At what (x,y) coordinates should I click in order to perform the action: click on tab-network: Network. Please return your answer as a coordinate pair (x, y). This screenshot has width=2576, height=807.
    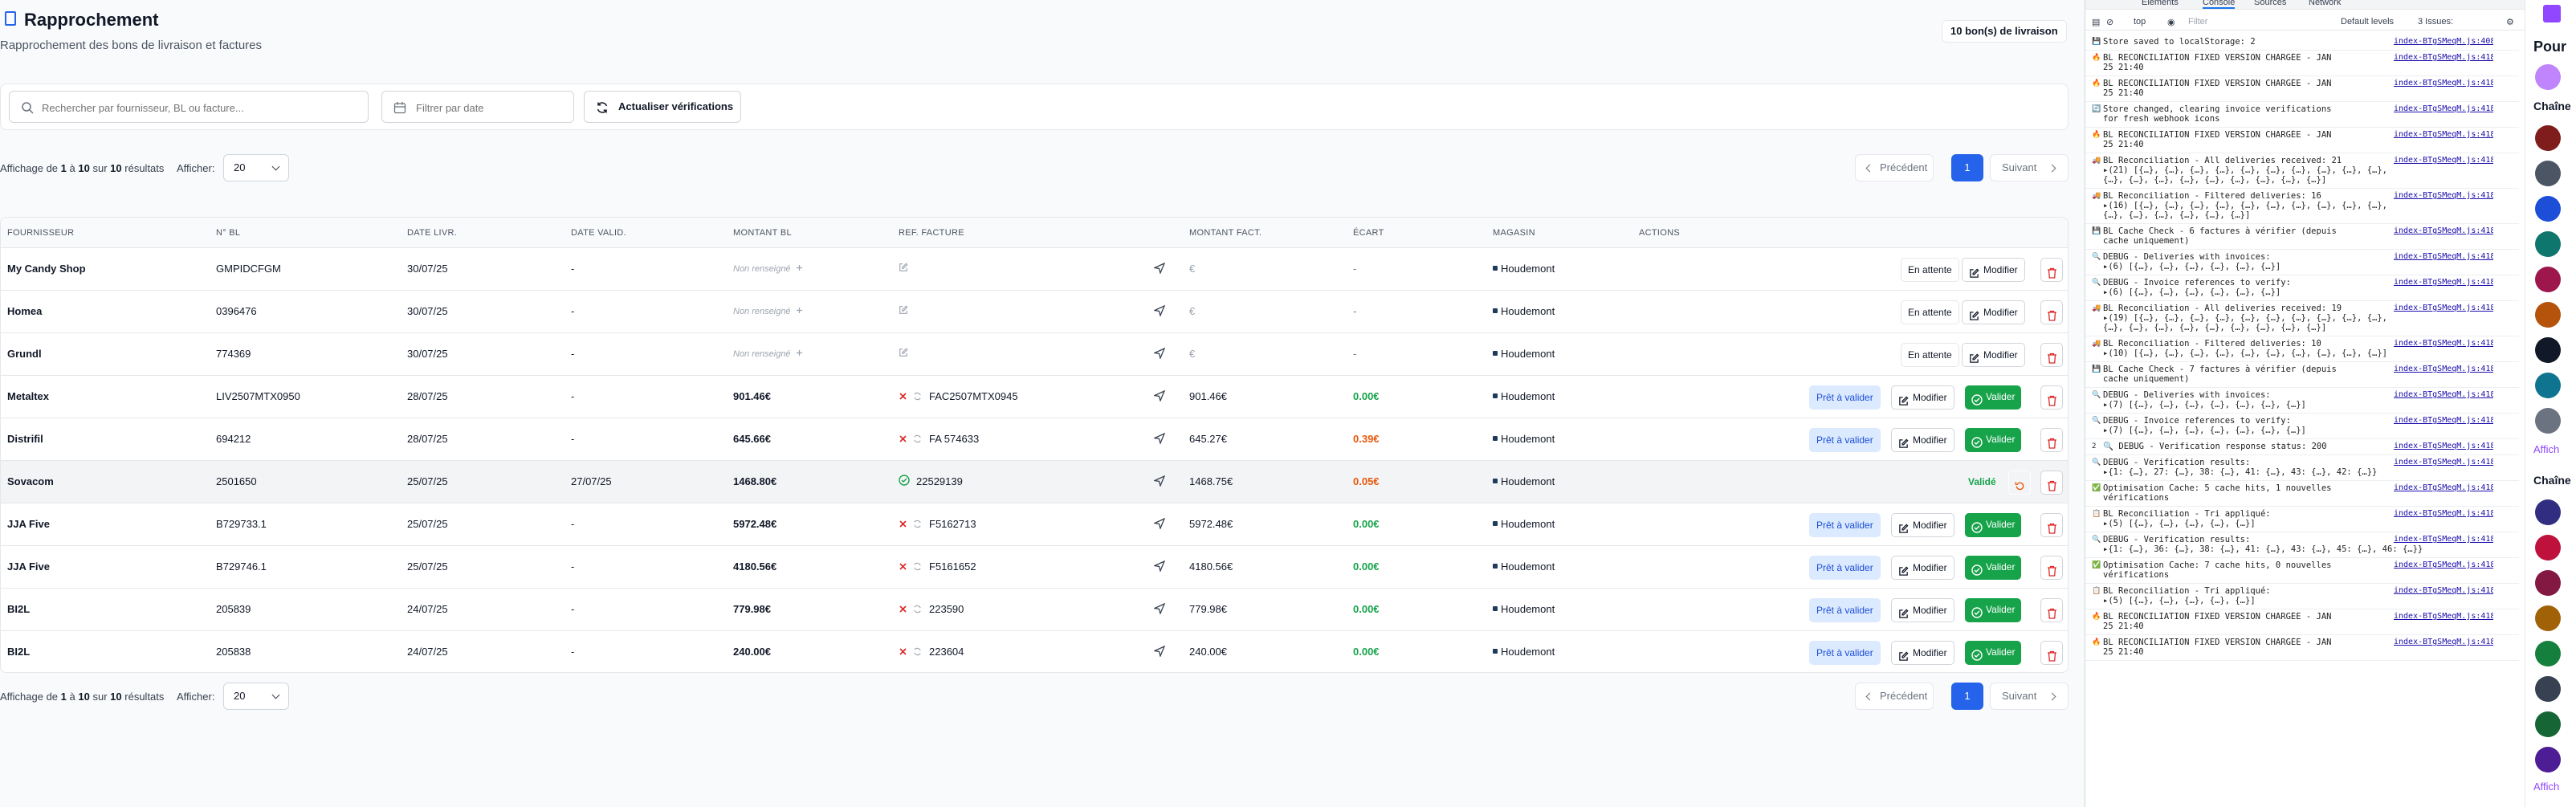
    Looking at the image, I should click on (2325, 3).